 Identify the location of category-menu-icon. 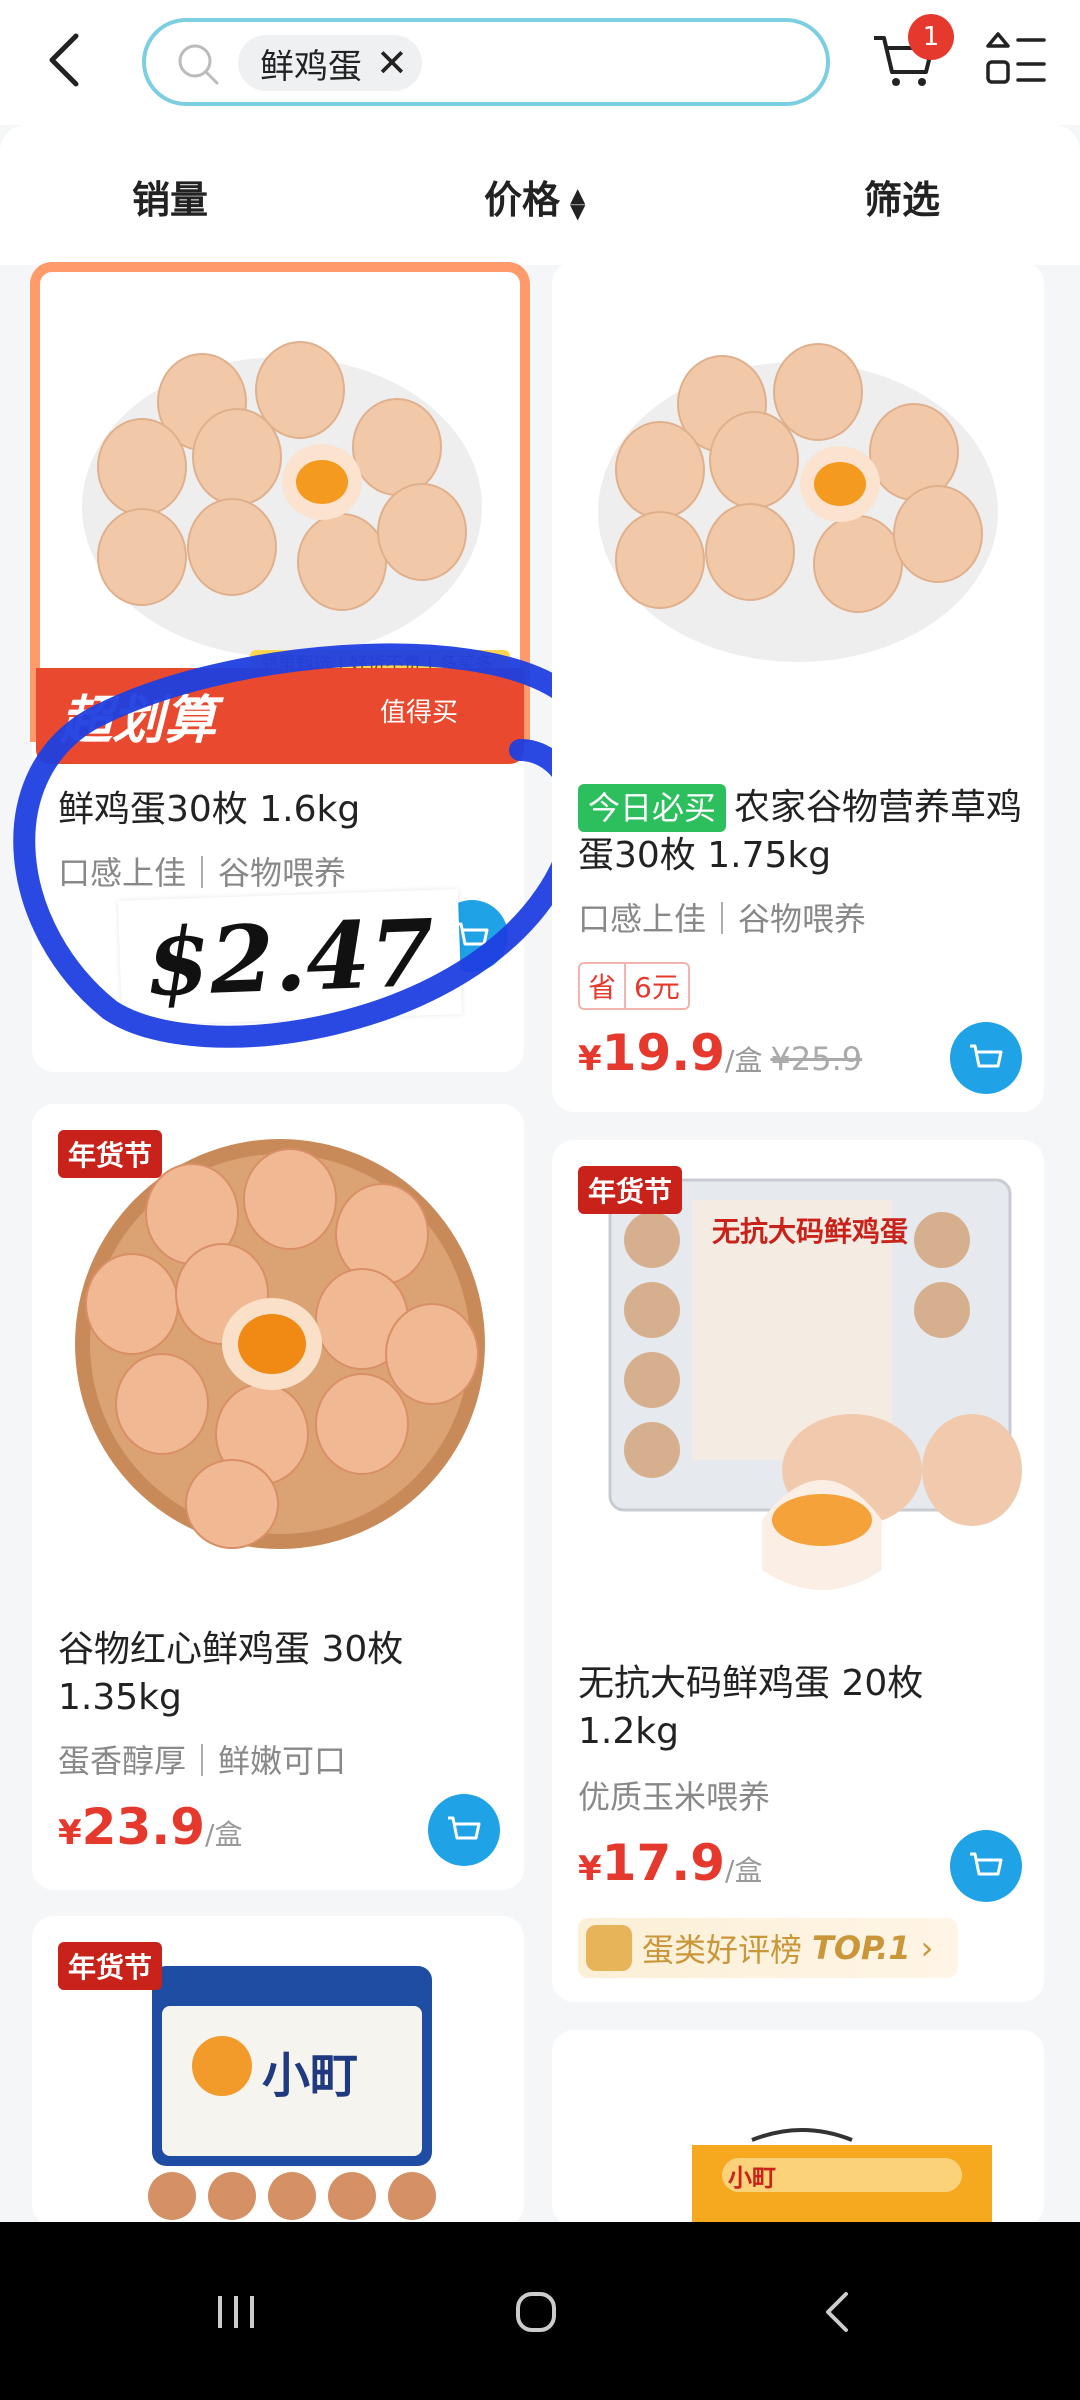
(1016, 60).